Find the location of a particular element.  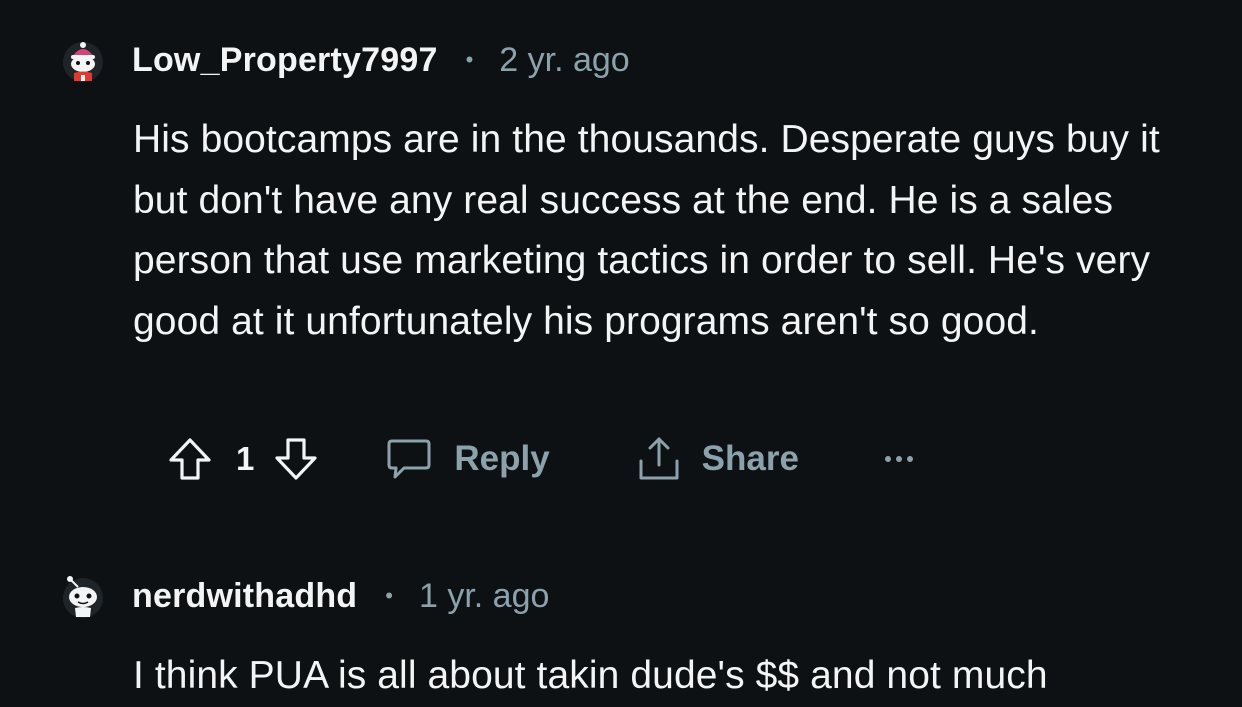

username: nerdwithadhd is located at coordinates (244, 596).